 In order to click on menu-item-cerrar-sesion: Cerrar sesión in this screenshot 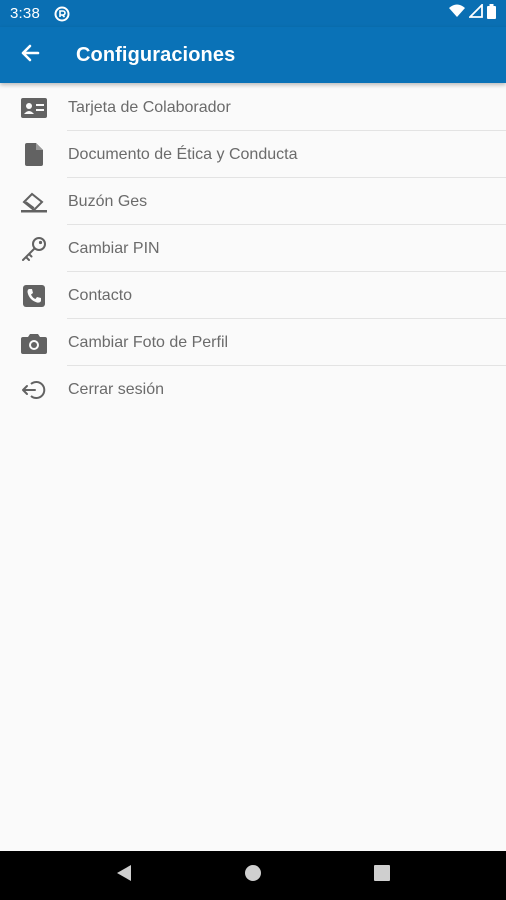, I will do `click(253, 389)`.